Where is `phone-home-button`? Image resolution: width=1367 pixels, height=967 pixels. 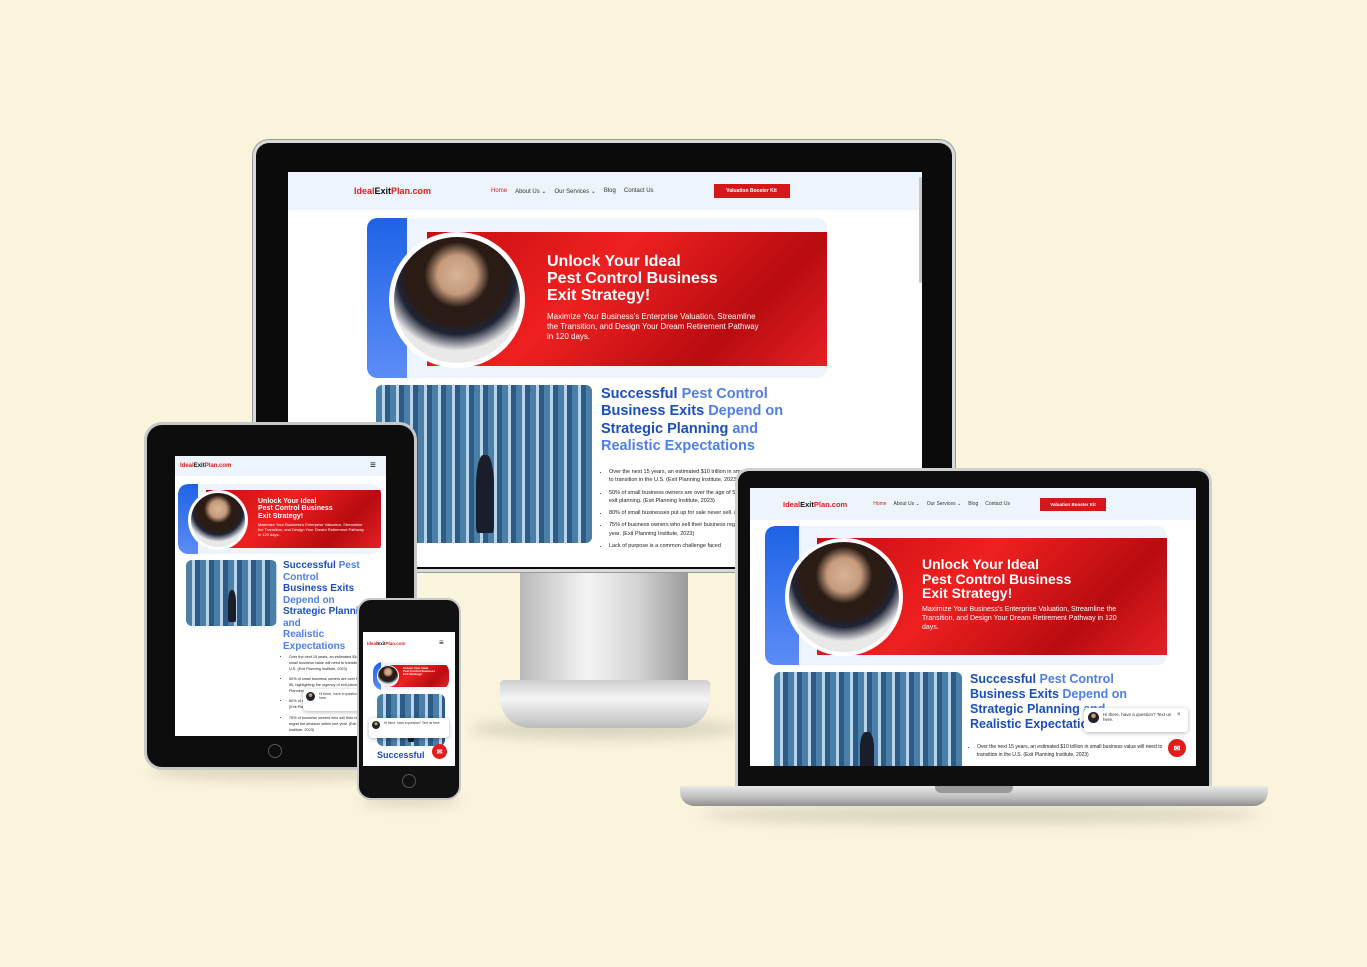
phone-home-button is located at coordinates (409, 781).